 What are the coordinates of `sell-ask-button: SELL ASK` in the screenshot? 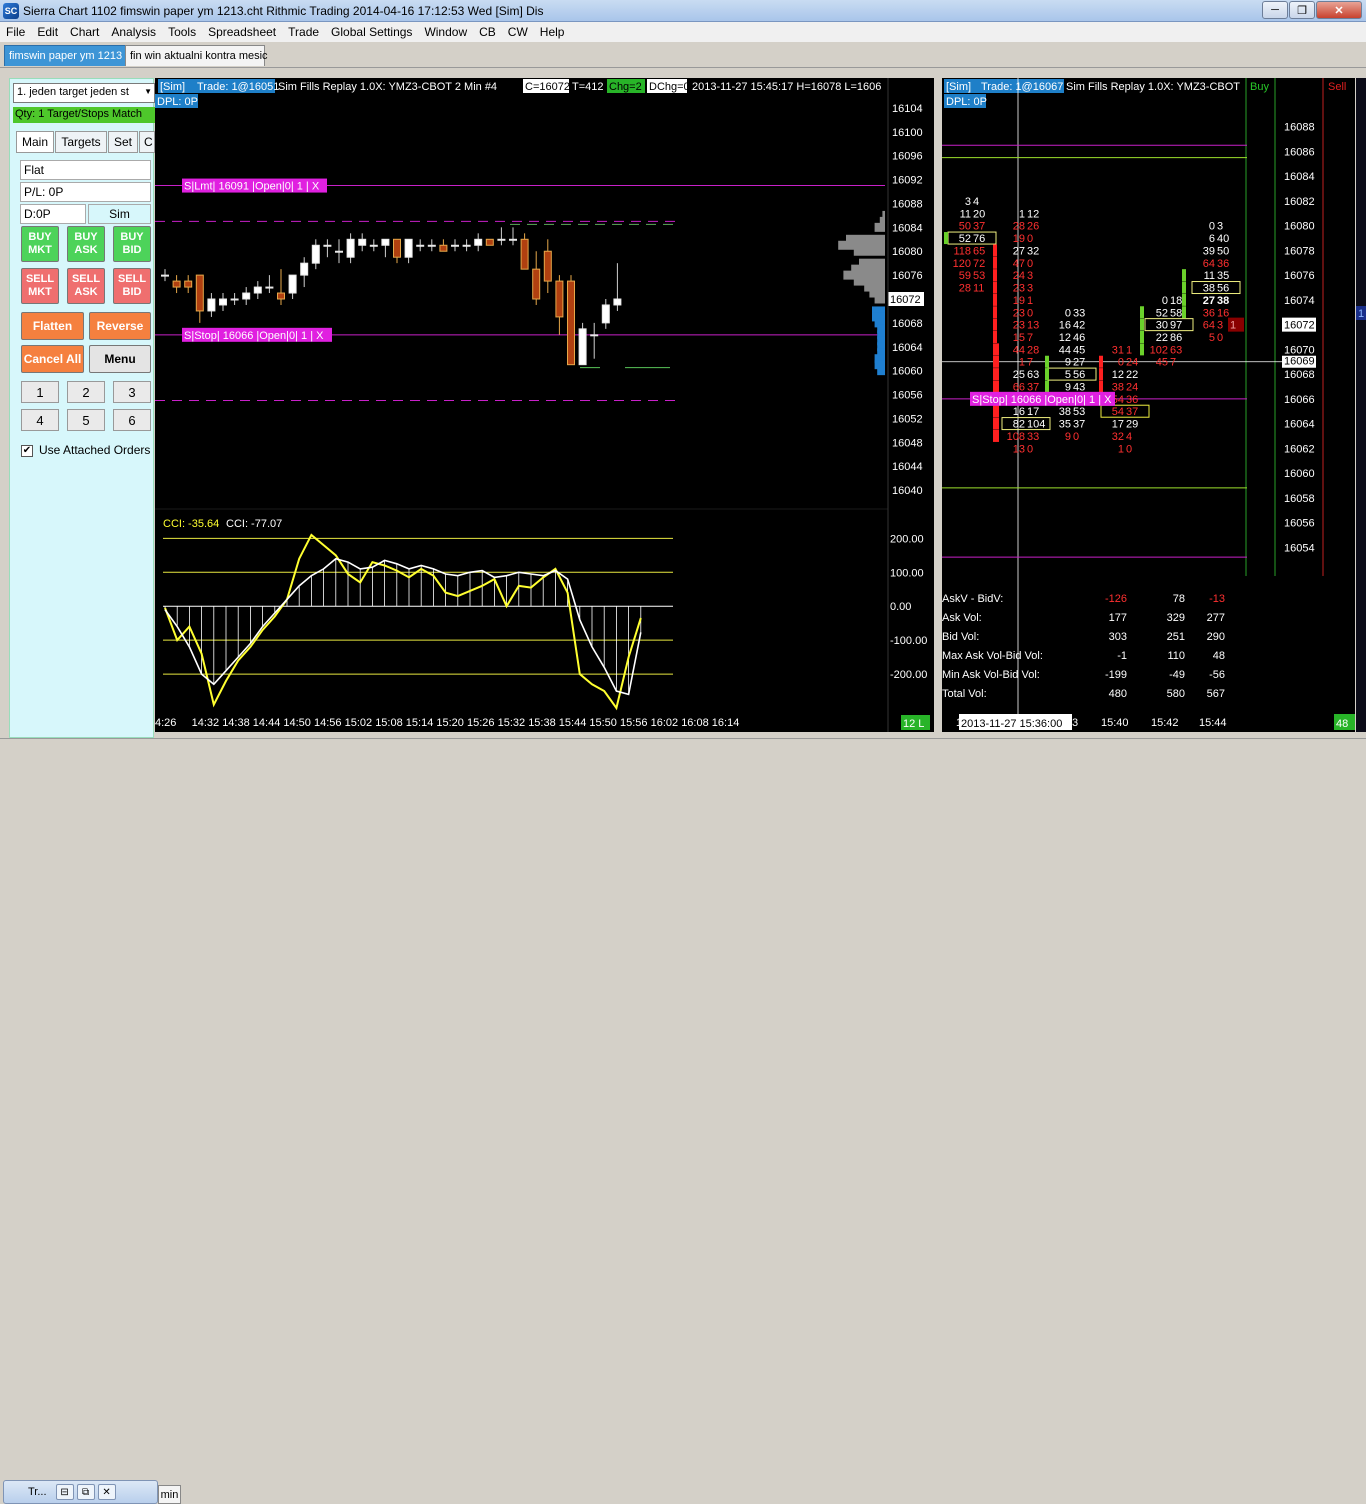 It's located at (86, 286).